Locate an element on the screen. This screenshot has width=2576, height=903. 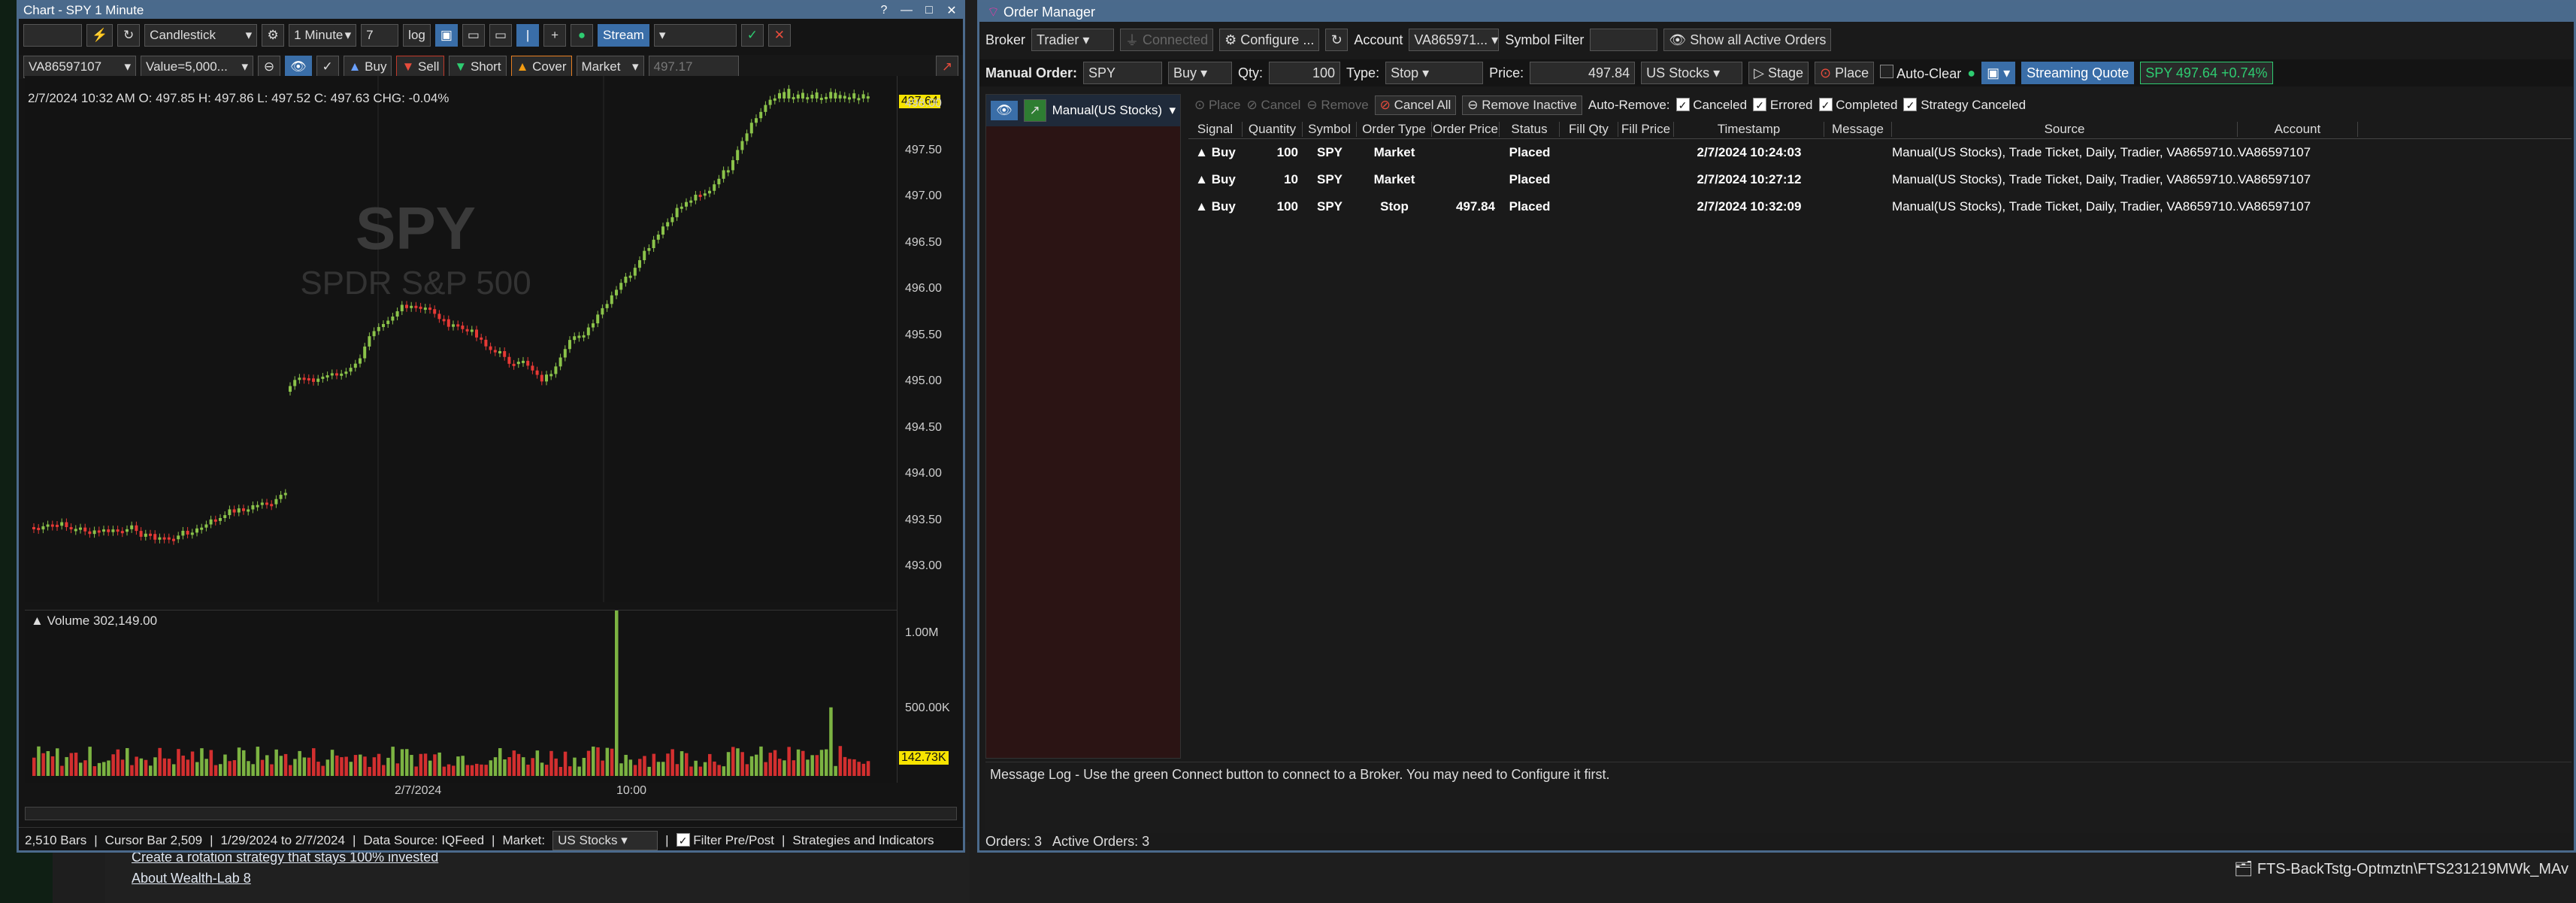
checkbox-icon: ✓ is located at coordinates (327, 67).